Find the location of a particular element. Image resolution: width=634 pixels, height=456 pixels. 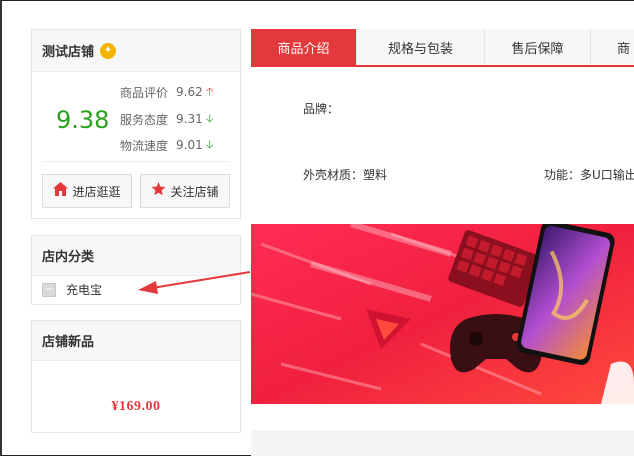

category-header: 店内分类 is located at coordinates (136, 256).